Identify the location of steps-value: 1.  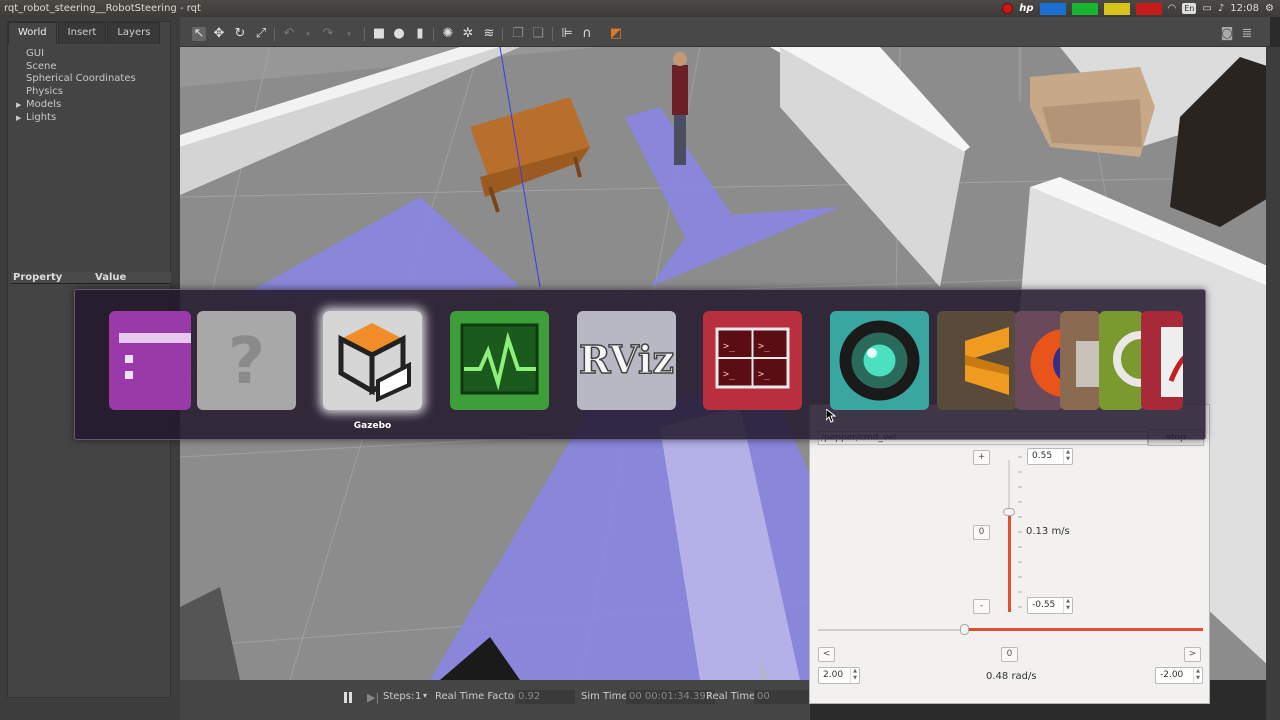
(418, 696).